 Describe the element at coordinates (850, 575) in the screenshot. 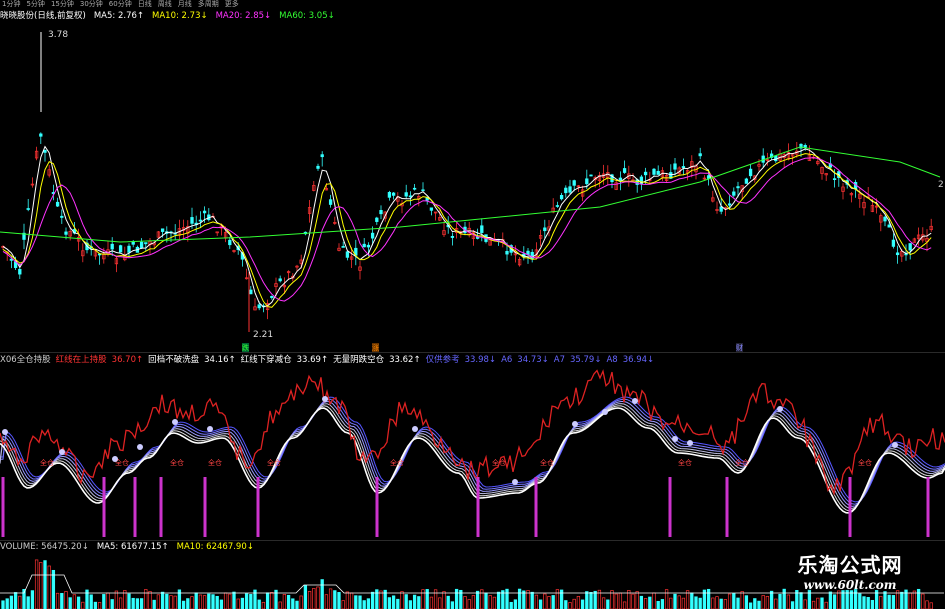

I see `watermark: 乐淘公式网 www.60lt.com` at that location.